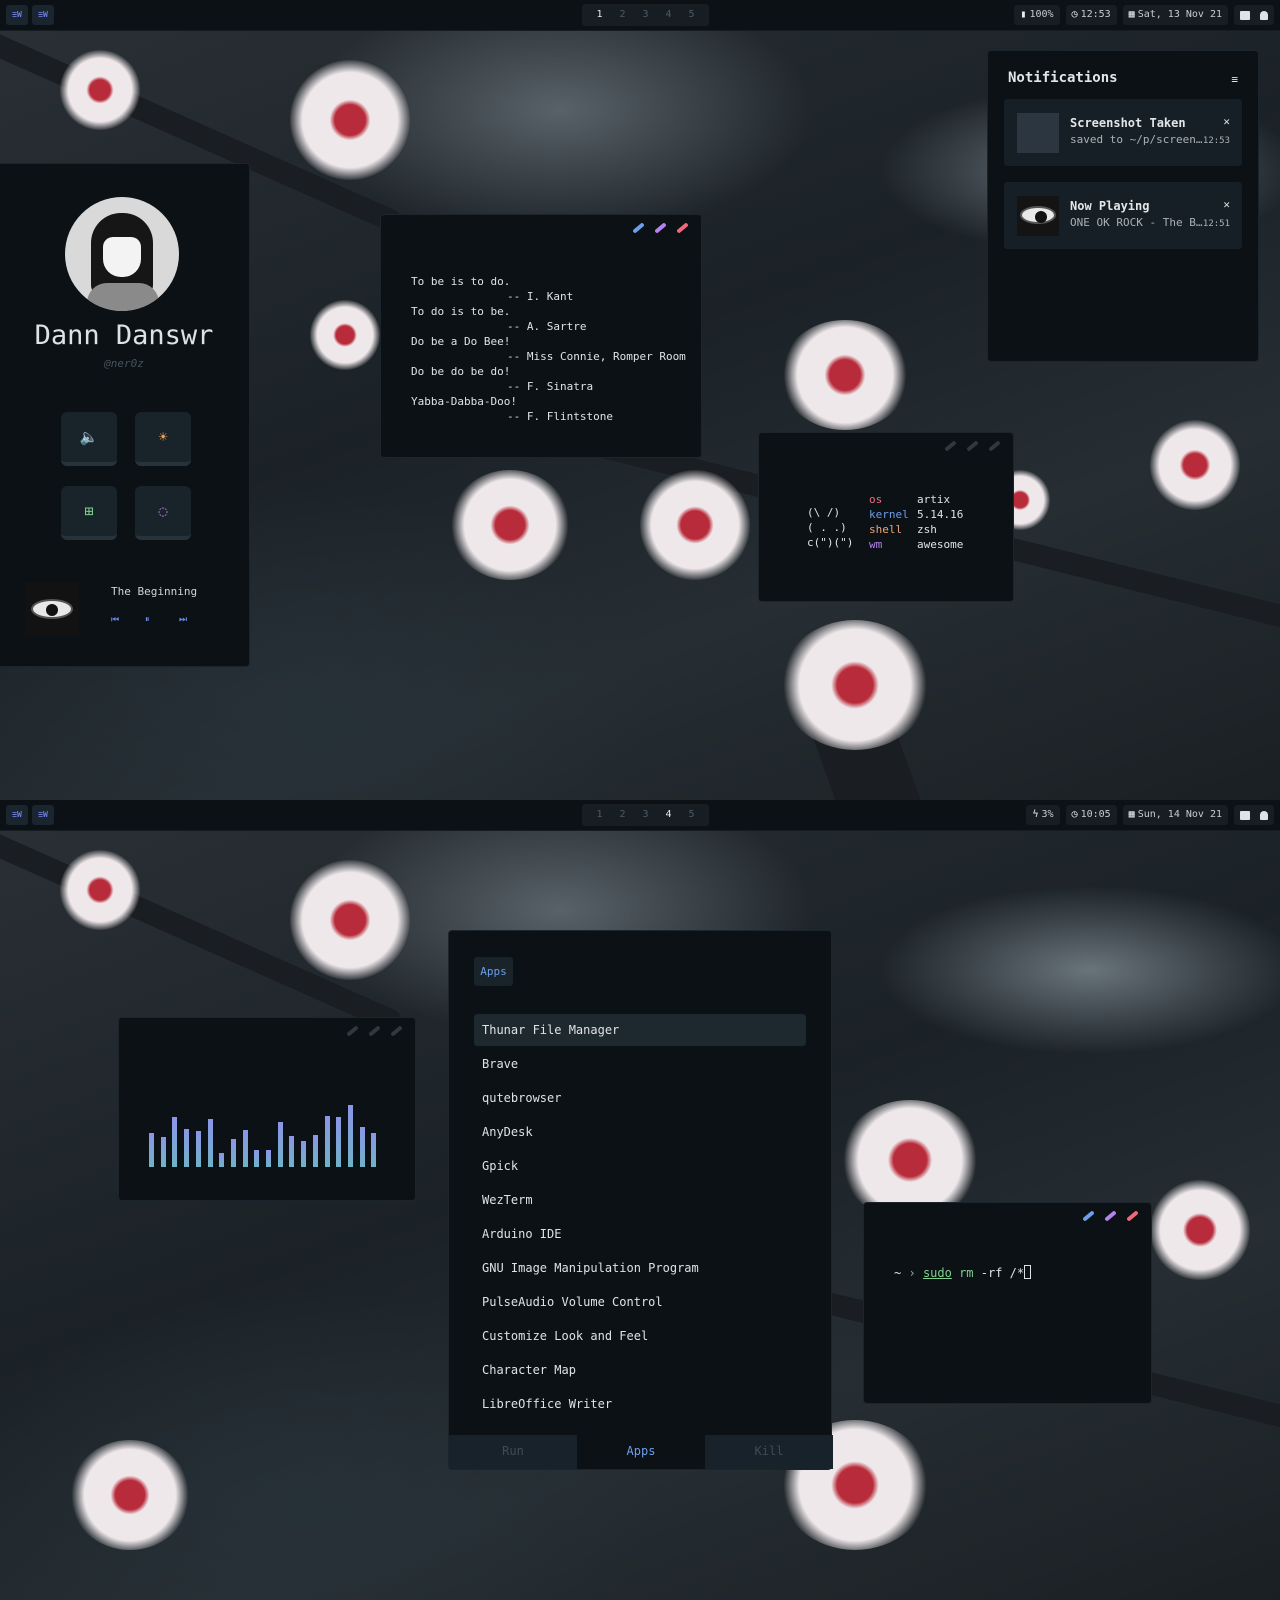 Image resolution: width=1280 pixels, height=1600 pixels. Describe the element at coordinates (640, 1336) in the screenshot. I see `launcher-item: Customize Look and Feel` at that location.